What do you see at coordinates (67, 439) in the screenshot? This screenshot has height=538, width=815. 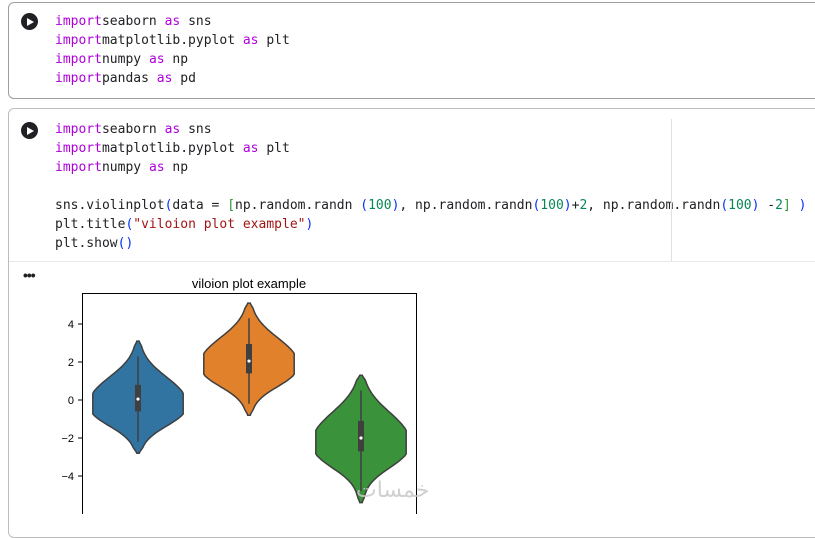 I see `y-tick-label: −2` at bounding box center [67, 439].